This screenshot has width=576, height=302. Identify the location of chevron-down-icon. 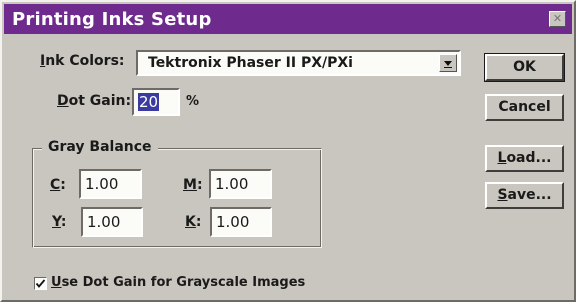
(448, 63).